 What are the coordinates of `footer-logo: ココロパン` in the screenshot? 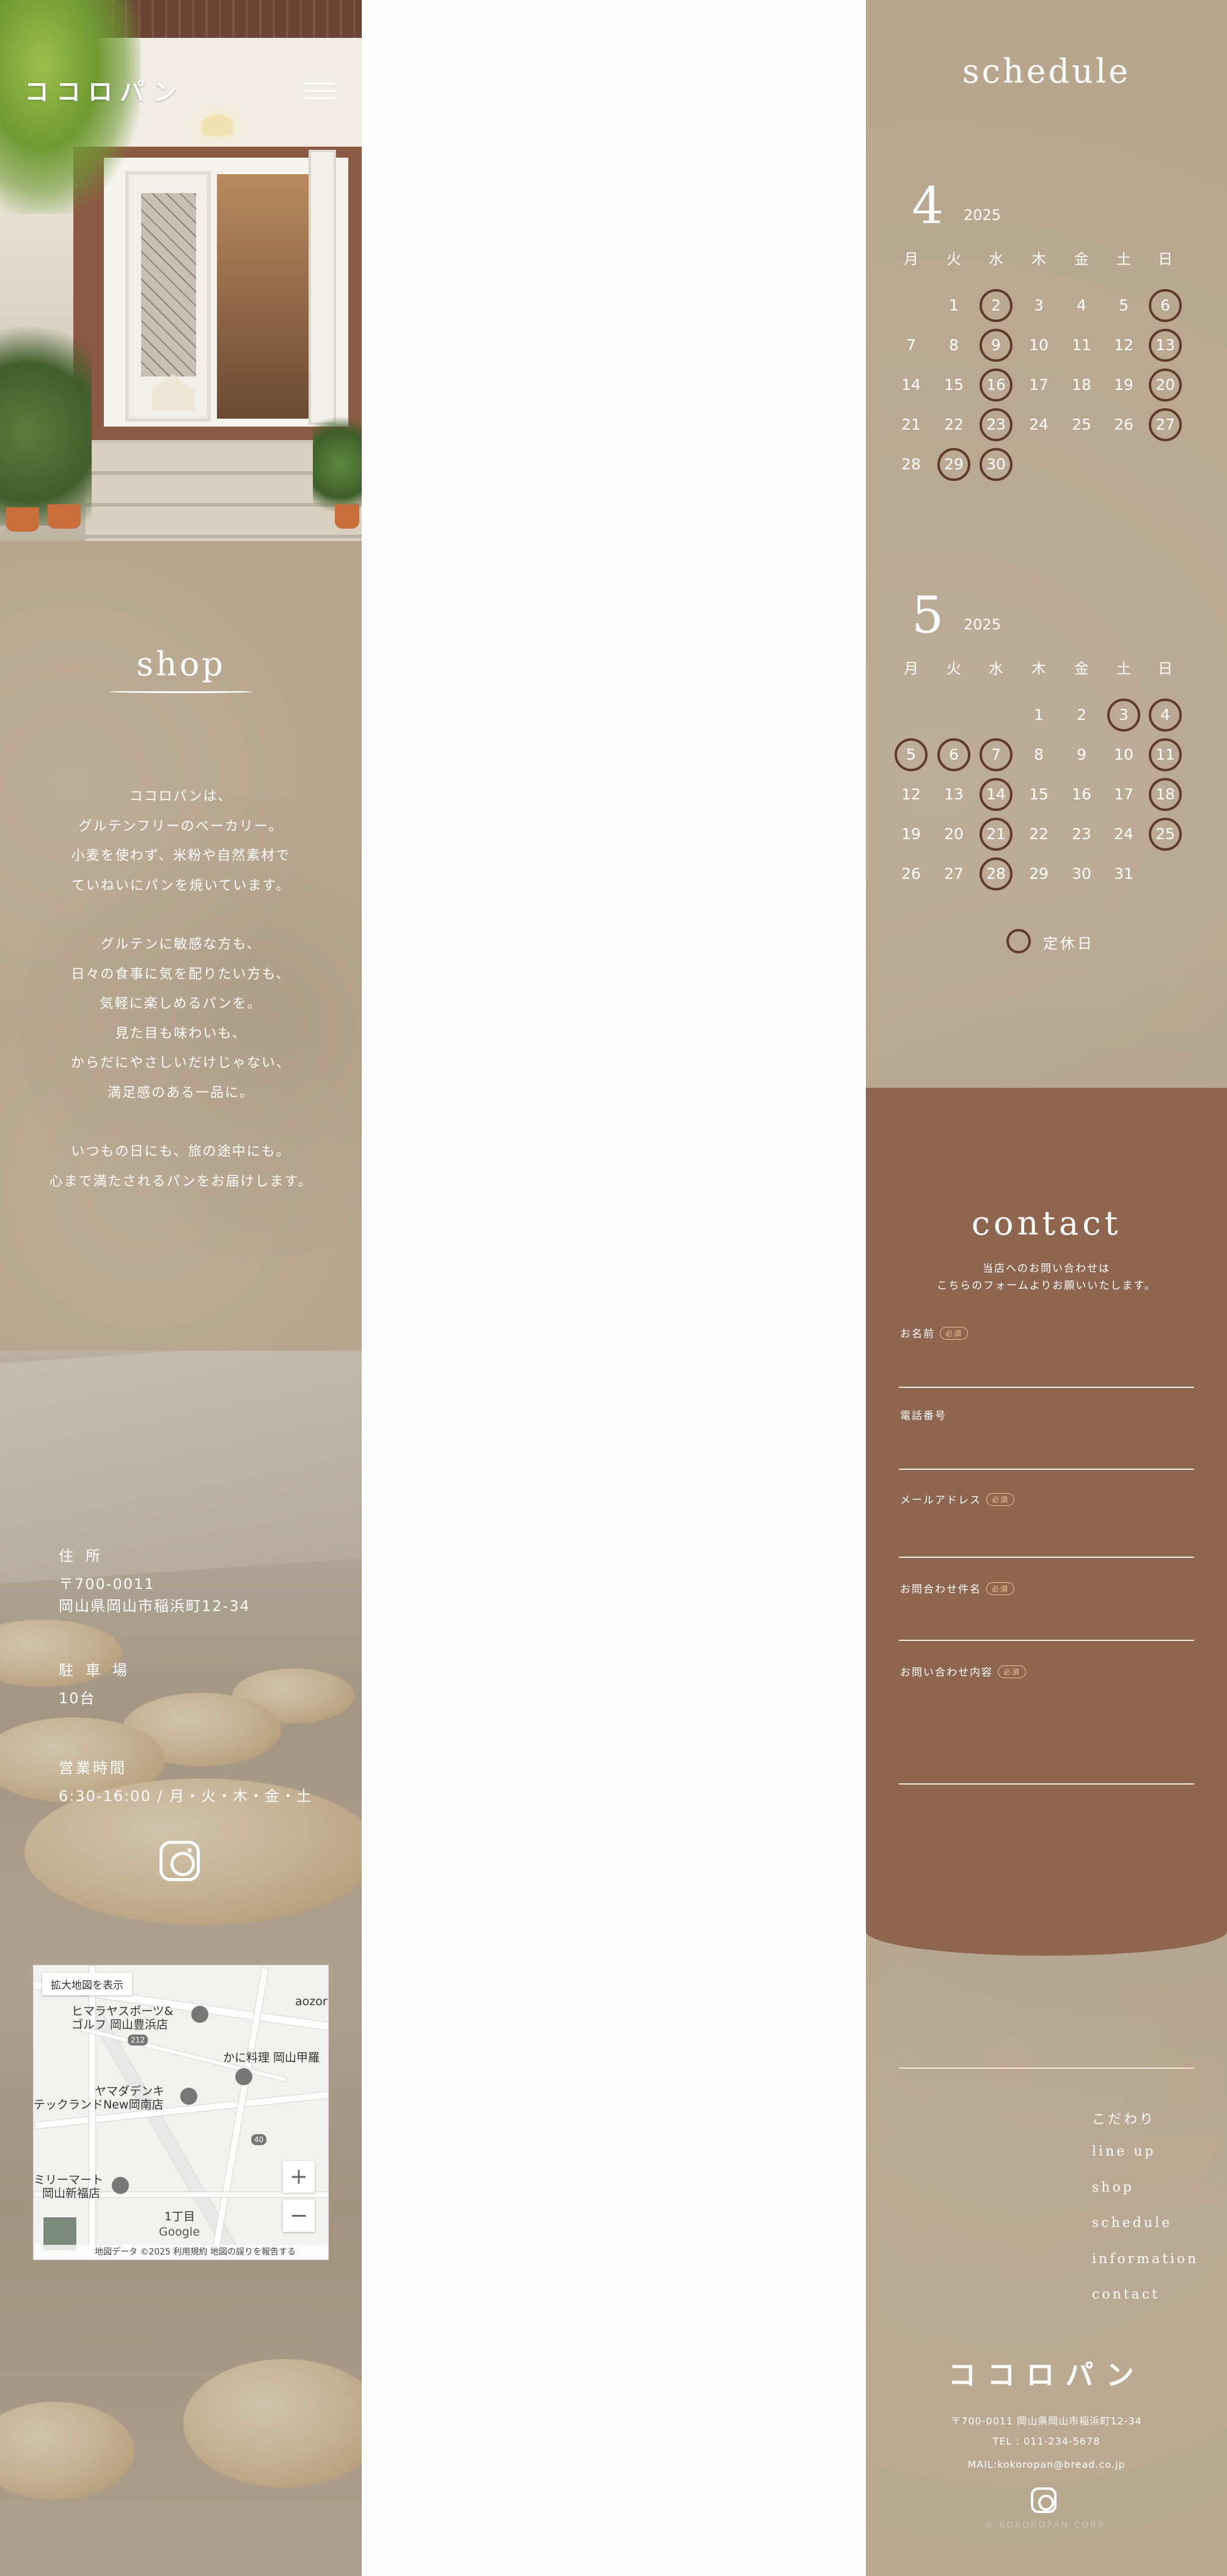 It's located at (1046, 2373).